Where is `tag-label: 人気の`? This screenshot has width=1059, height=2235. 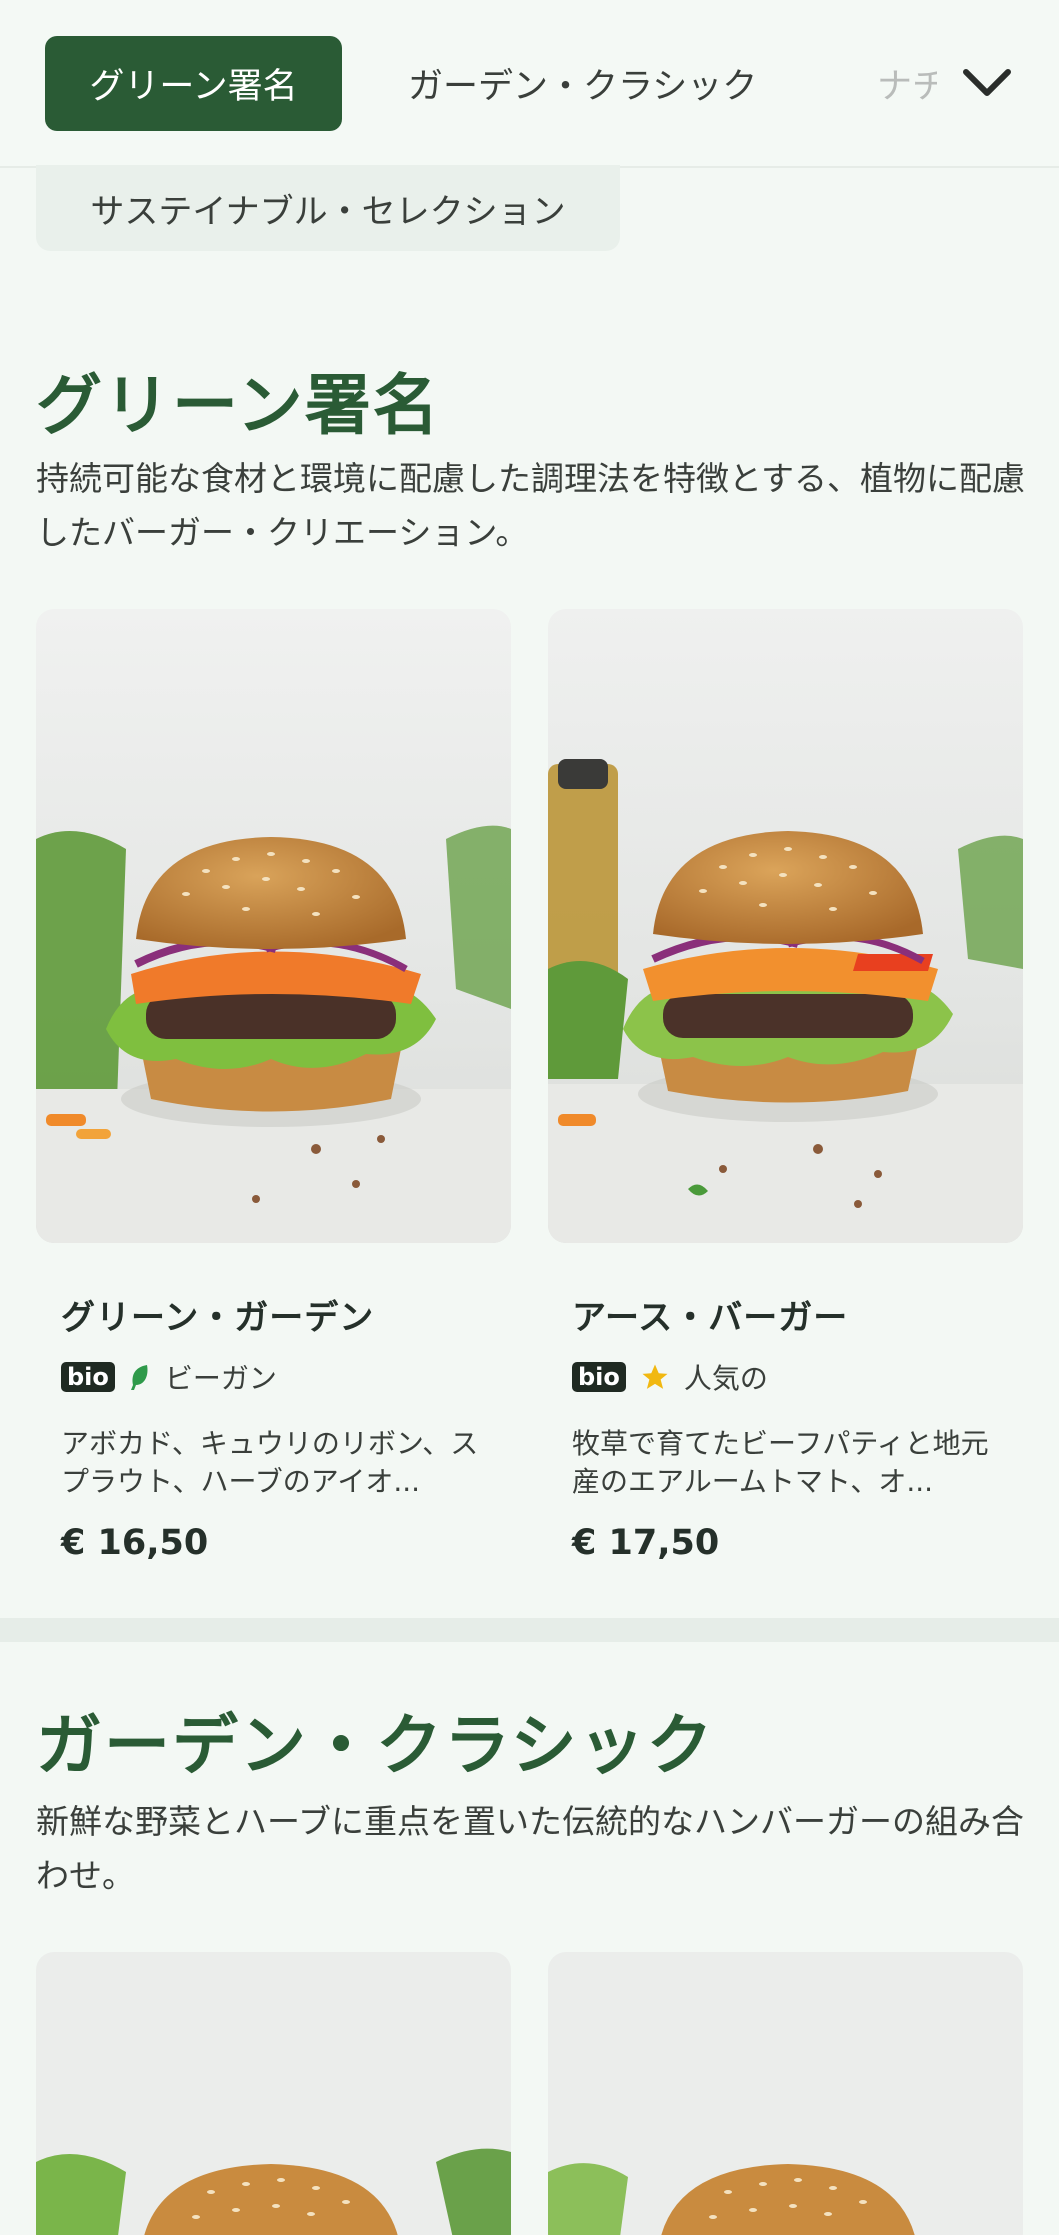 tag-label: 人気の is located at coordinates (725, 1378).